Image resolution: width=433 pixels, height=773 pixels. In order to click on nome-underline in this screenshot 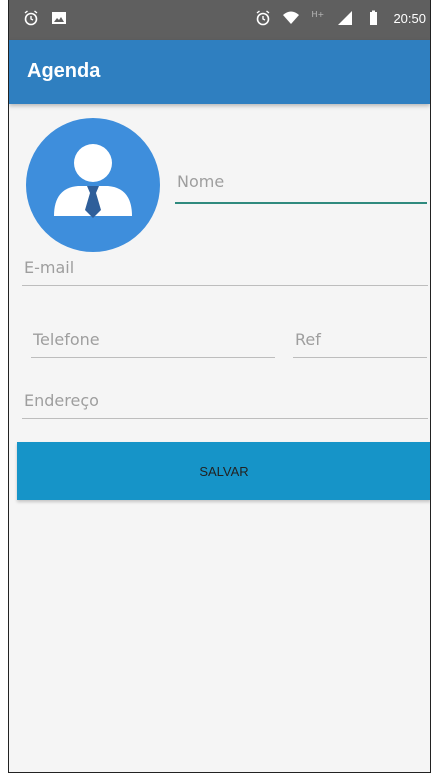, I will do `click(301, 203)`.